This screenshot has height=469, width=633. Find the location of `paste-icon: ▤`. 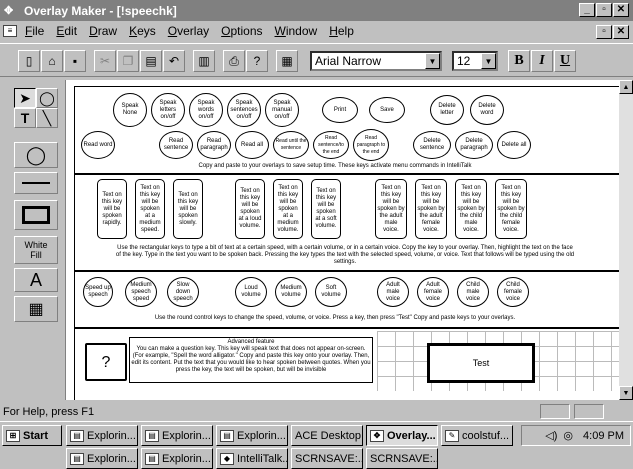

paste-icon: ▤ is located at coordinates (151, 61).